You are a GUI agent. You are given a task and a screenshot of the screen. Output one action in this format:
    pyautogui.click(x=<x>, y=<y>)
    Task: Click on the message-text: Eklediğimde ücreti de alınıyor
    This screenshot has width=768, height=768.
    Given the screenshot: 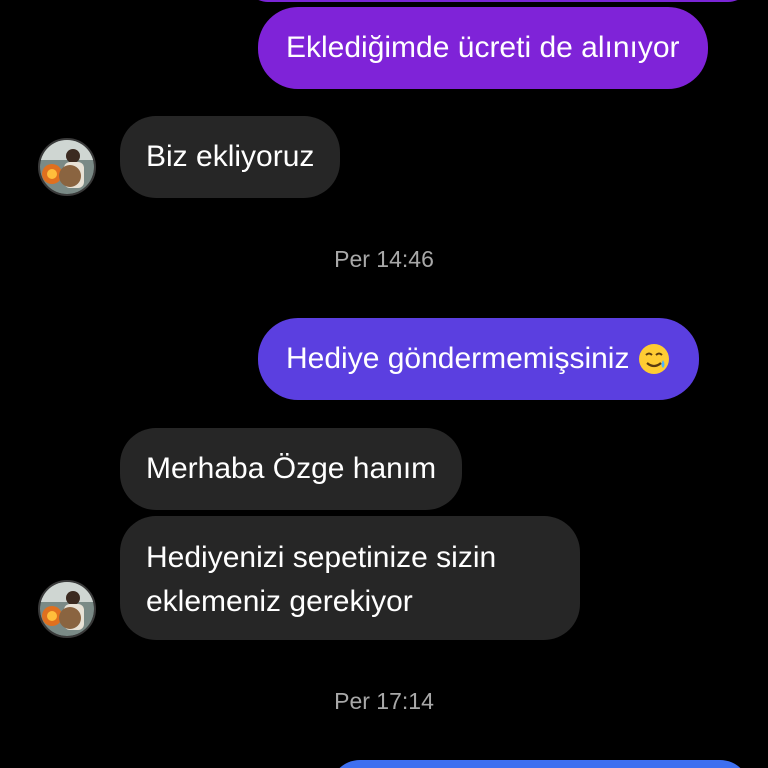 What is the action you would take?
    pyautogui.click(x=483, y=47)
    